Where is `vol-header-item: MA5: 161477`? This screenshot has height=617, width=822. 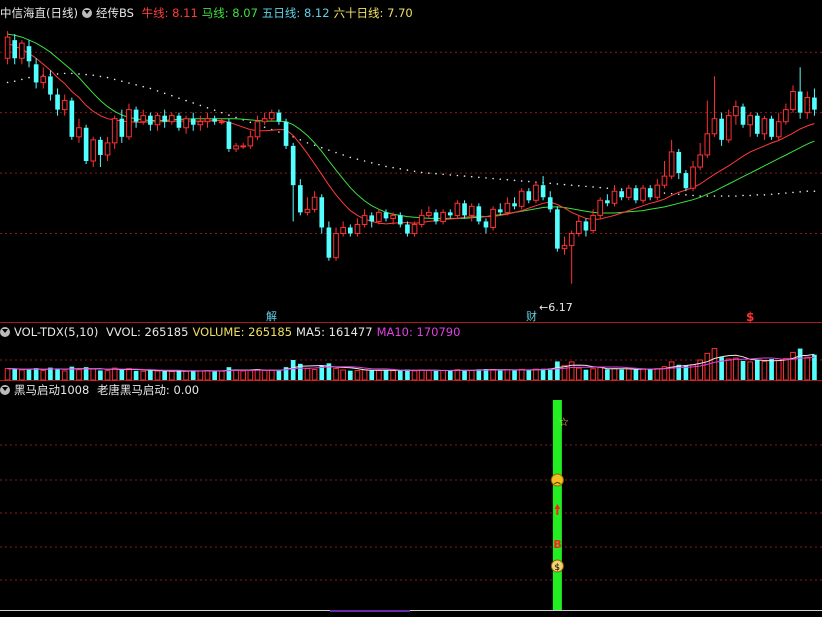 vol-header-item: MA5: 161477 is located at coordinates (334, 332).